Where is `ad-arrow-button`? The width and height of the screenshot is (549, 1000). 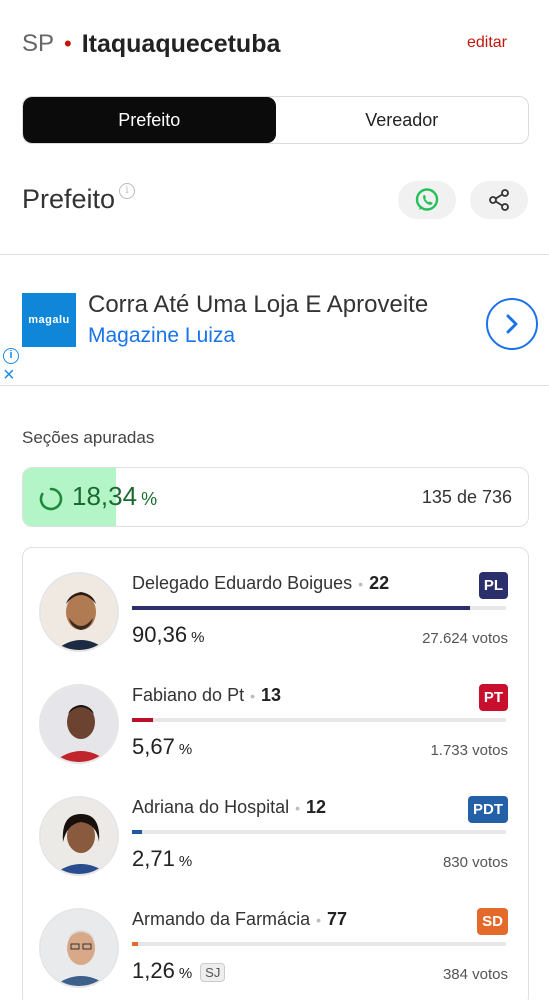 ad-arrow-button is located at coordinates (512, 324).